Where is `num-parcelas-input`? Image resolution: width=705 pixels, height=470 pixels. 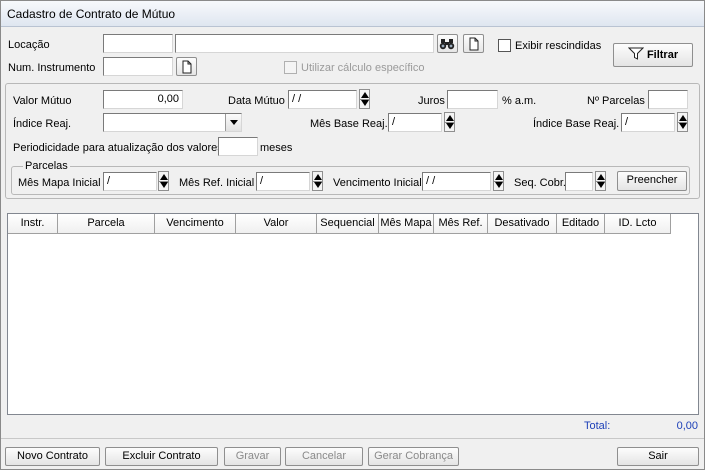 num-parcelas-input is located at coordinates (668, 99).